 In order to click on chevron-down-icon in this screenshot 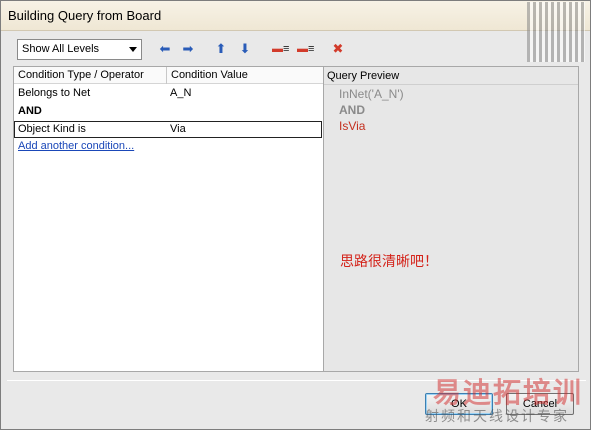, I will do `click(133, 49)`.